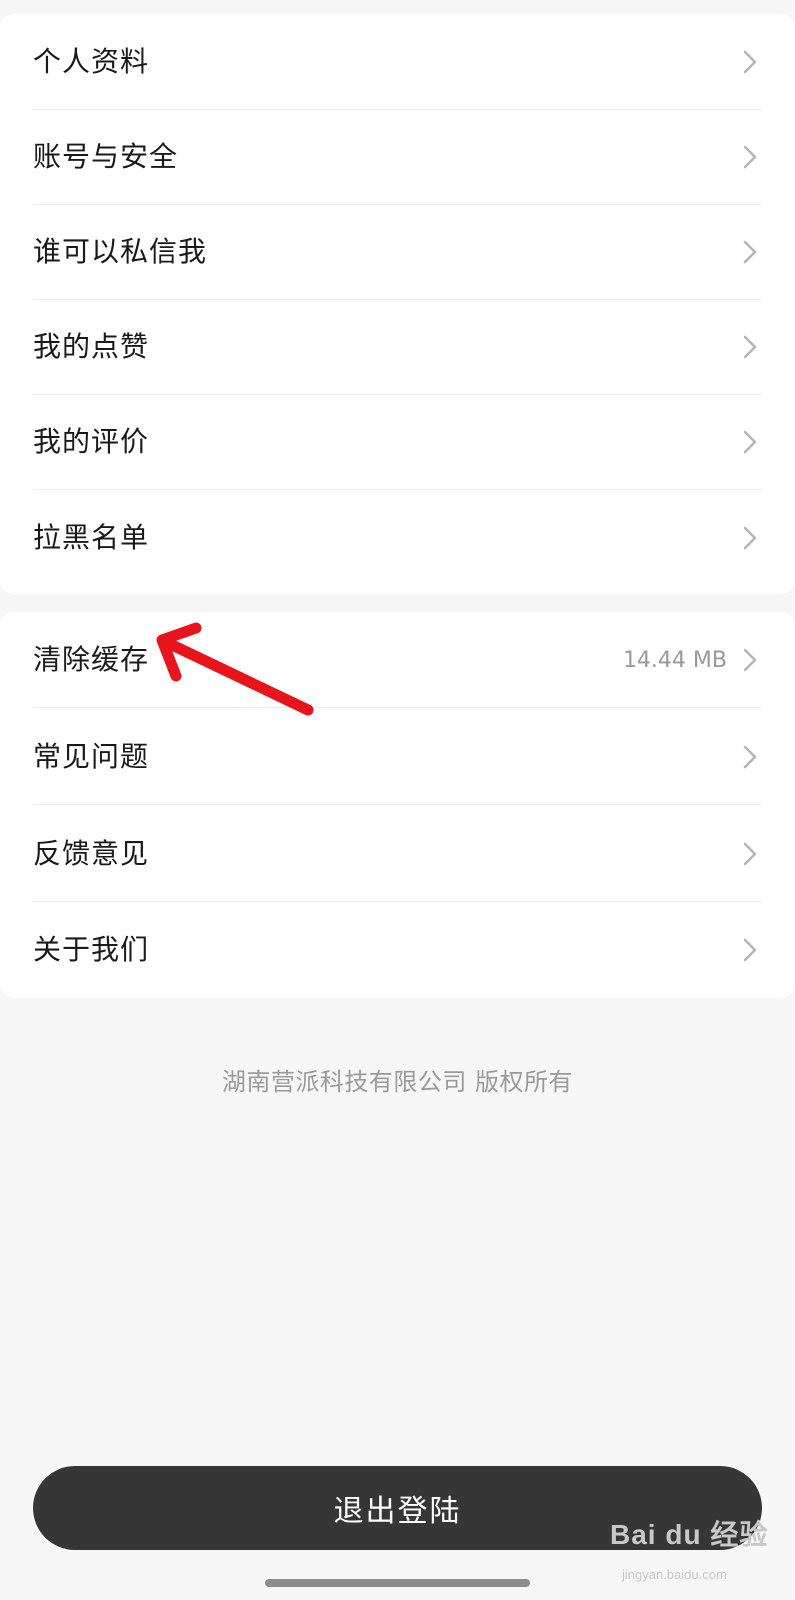 The width and height of the screenshot is (795, 1600). I want to click on cache-size-value: 14.44 MB, so click(674, 660).